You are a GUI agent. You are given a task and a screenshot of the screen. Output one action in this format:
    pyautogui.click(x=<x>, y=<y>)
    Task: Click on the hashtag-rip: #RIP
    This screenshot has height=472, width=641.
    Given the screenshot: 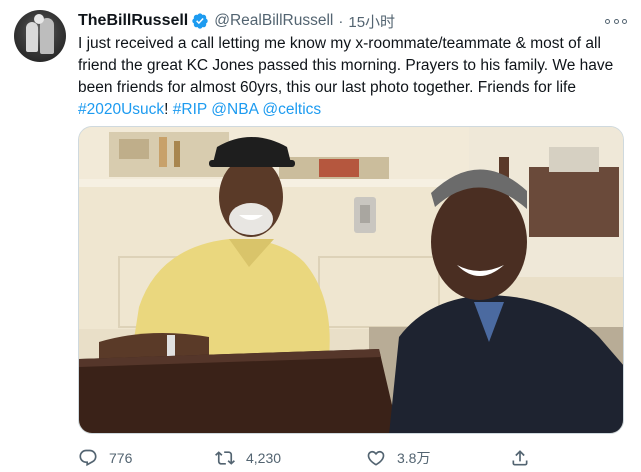 What is the action you would take?
    pyautogui.click(x=190, y=109)
    